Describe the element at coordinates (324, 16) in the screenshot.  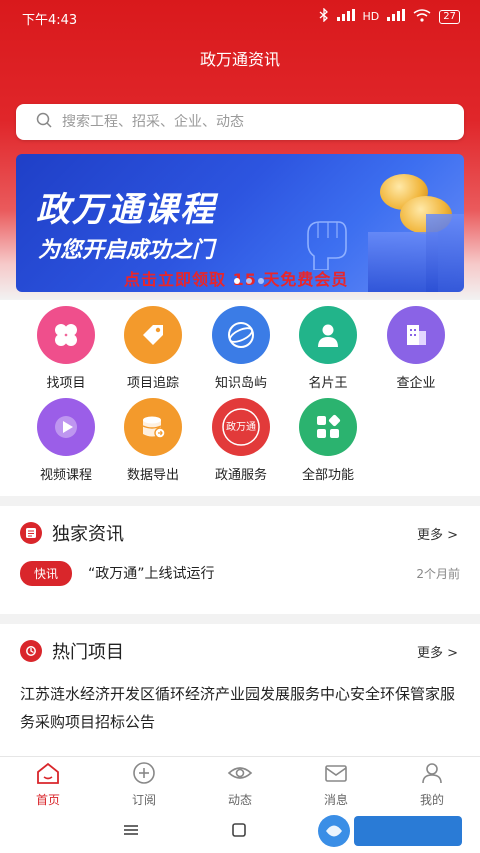
I see `bluetooth-icon` at that location.